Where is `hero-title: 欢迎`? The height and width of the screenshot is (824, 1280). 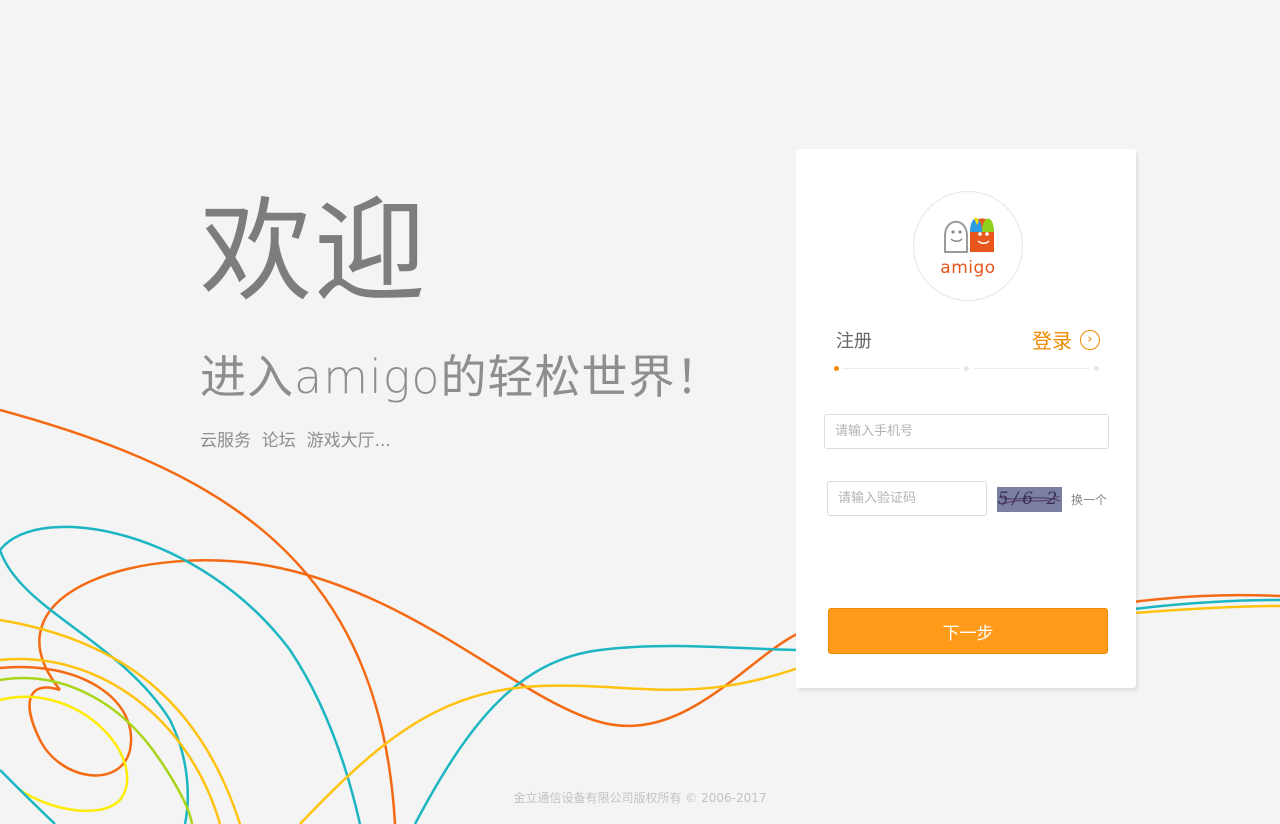 hero-title: 欢迎 is located at coordinates (314, 252).